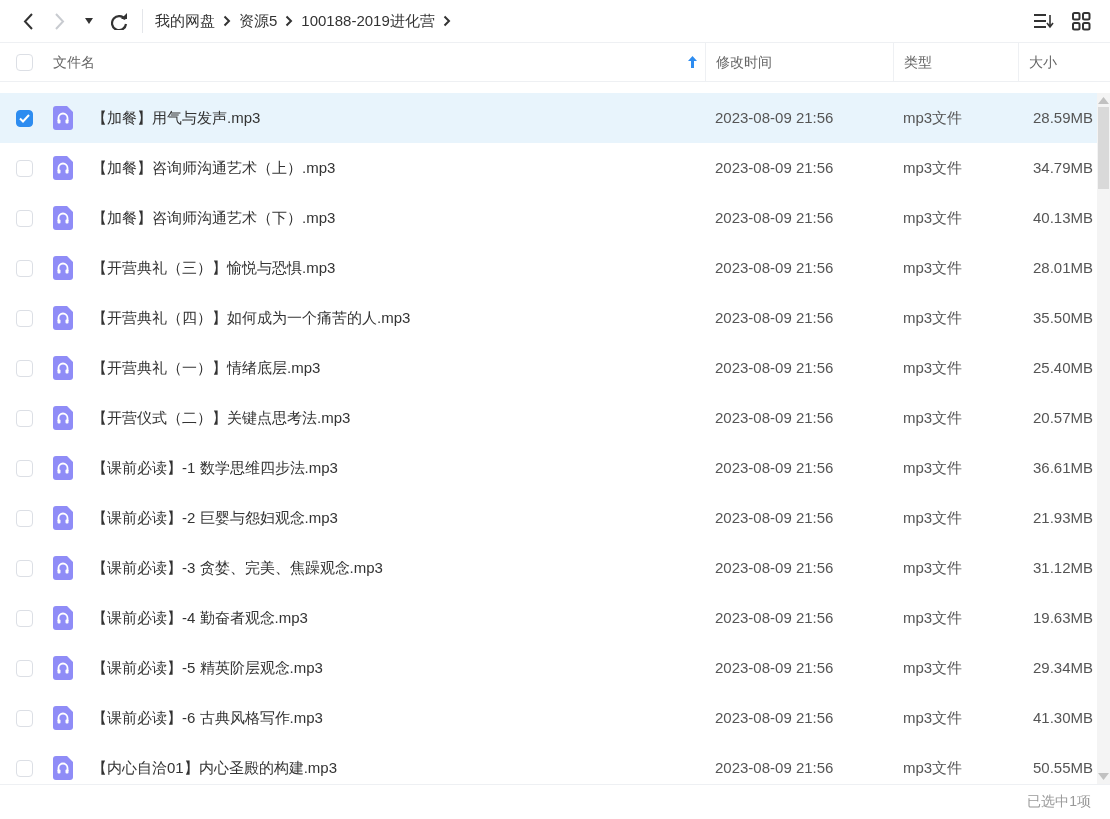 The width and height of the screenshot is (1110, 819). I want to click on file-size: 35.50MB, so click(1062, 317).